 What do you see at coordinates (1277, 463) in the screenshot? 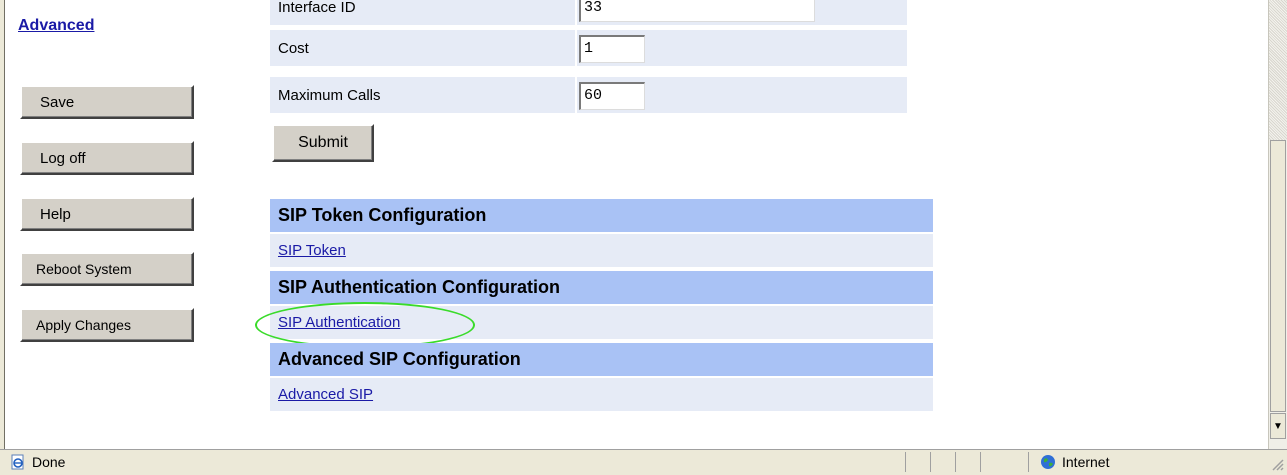
I see `resize-grip-icon` at bounding box center [1277, 463].